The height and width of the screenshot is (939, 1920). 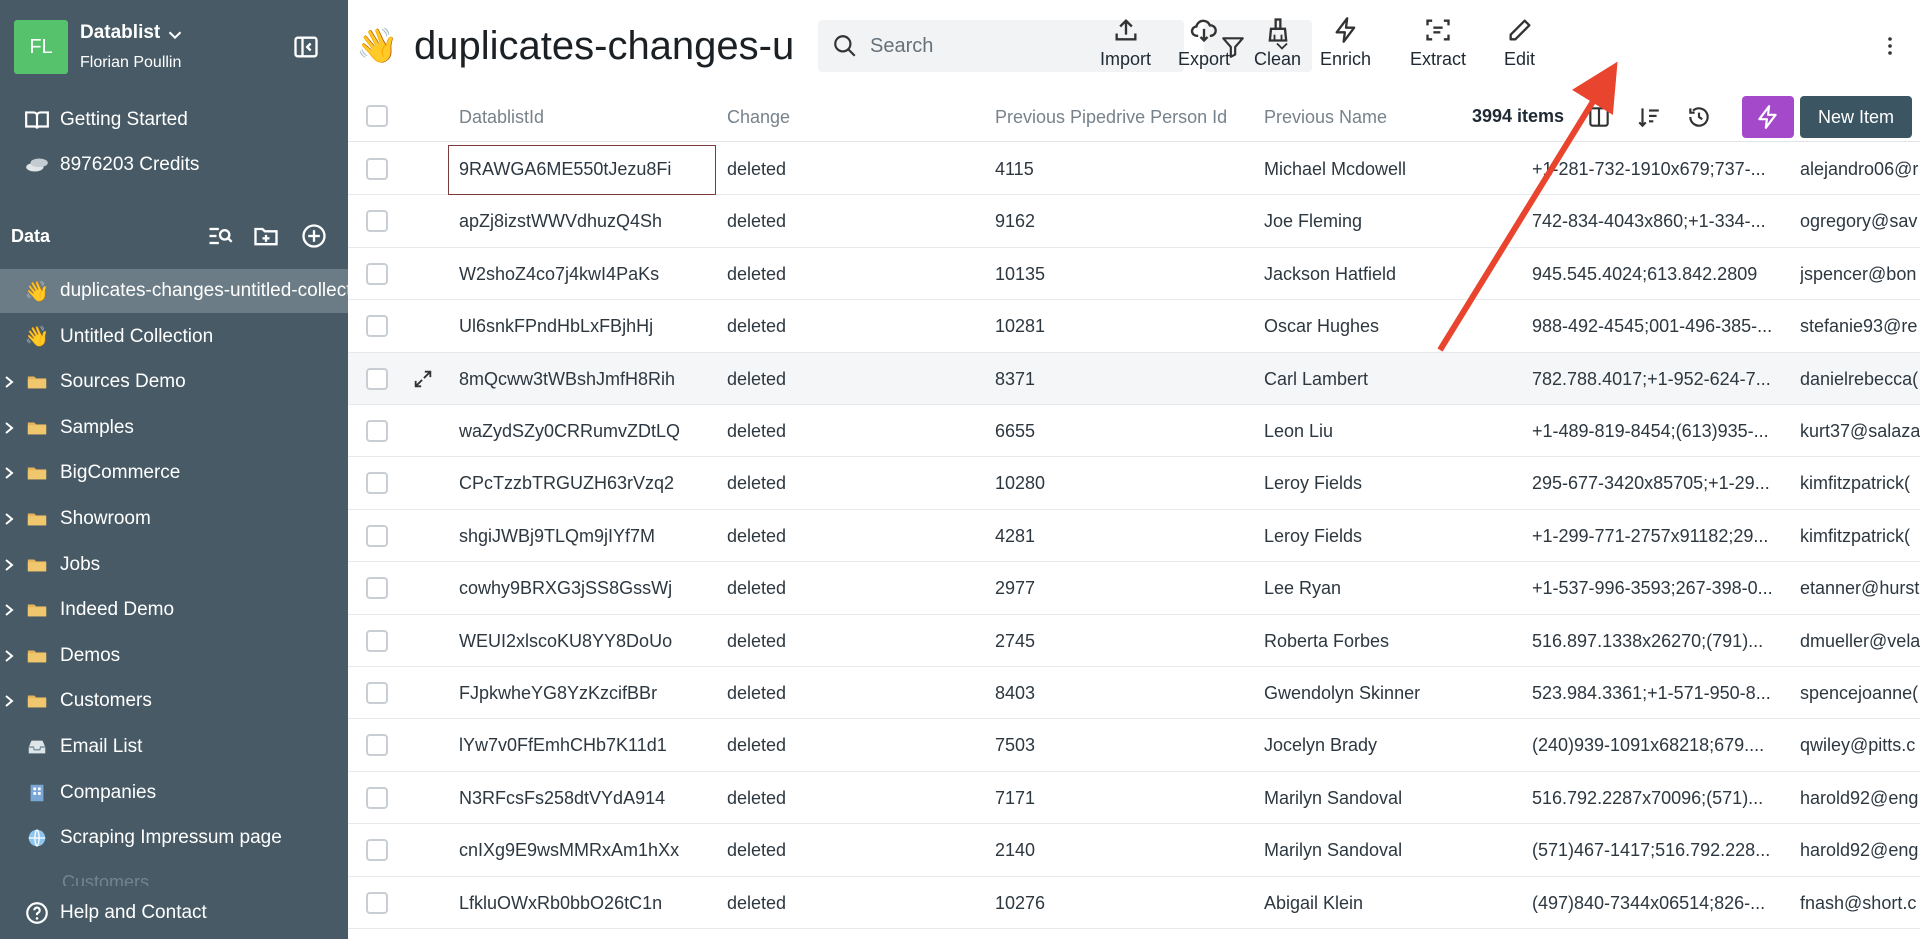 I want to click on cell-datablistid: cnIXg9E9wsMMRxAm1hXx, so click(x=590, y=850).